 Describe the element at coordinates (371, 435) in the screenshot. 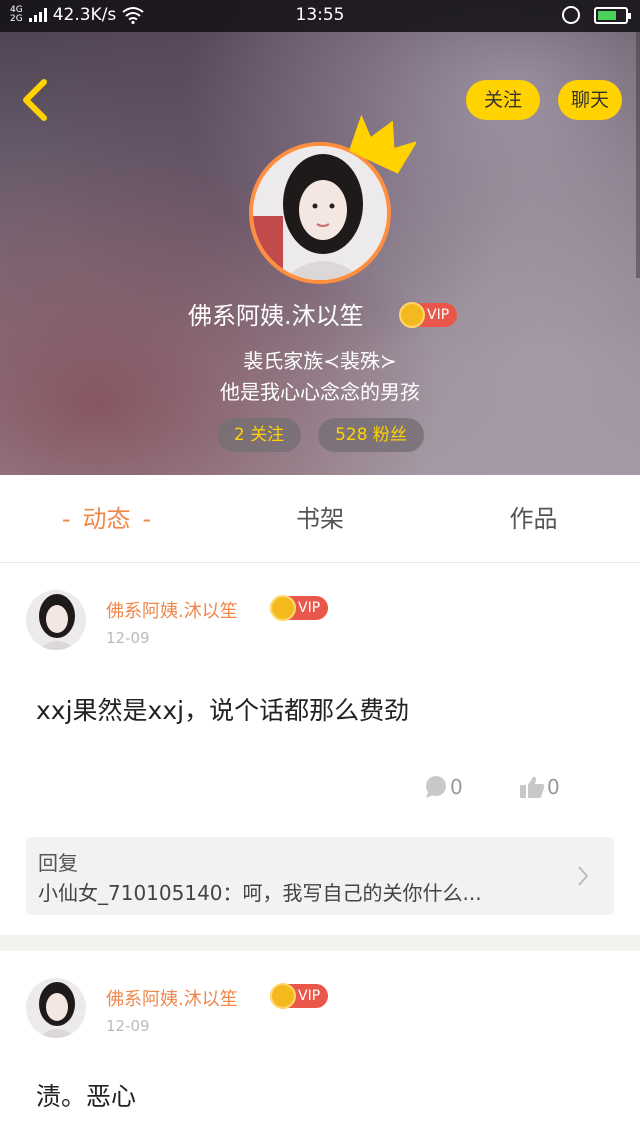

I see `fans-count: 528 粉丝` at that location.